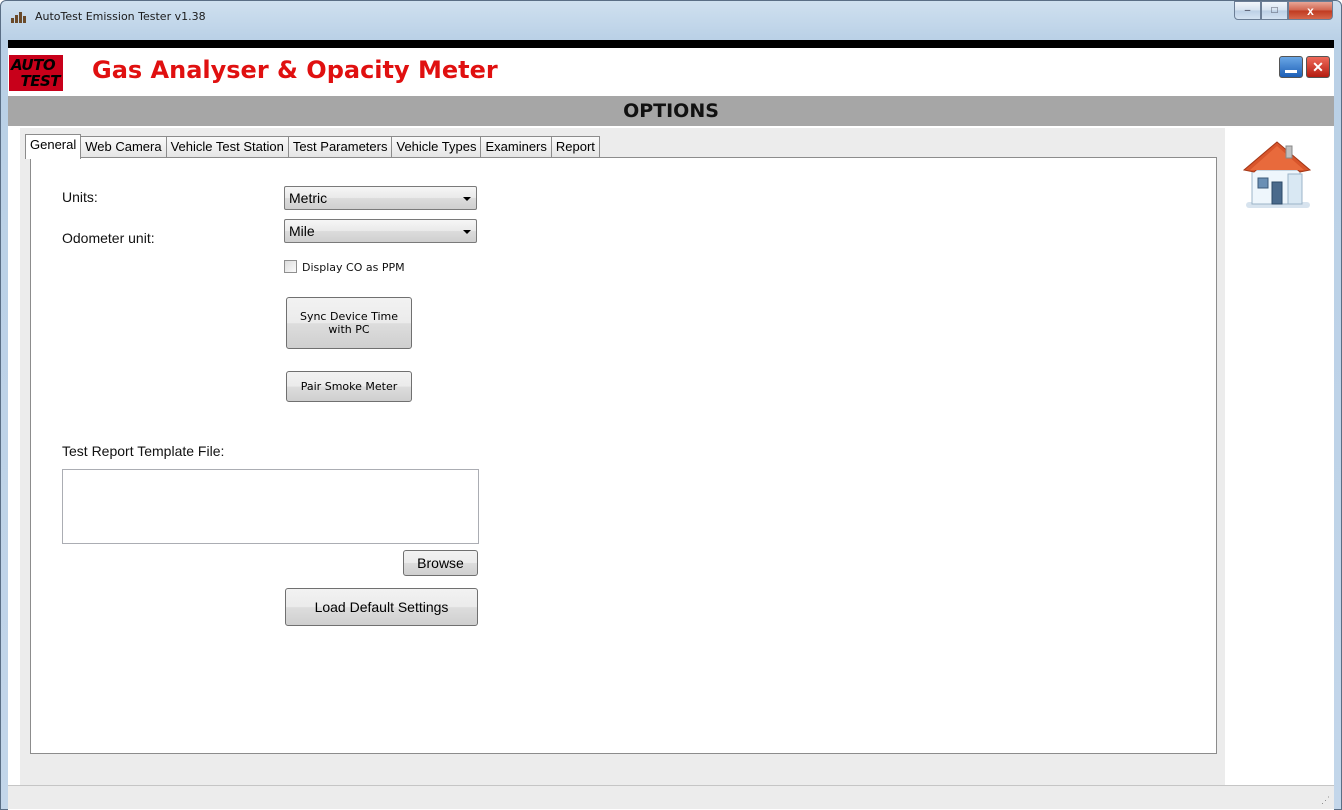 The width and height of the screenshot is (1342, 810). What do you see at coordinates (380, 231) in the screenshot?
I see `odometer-unit-select: Mile` at bounding box center [380, 231].